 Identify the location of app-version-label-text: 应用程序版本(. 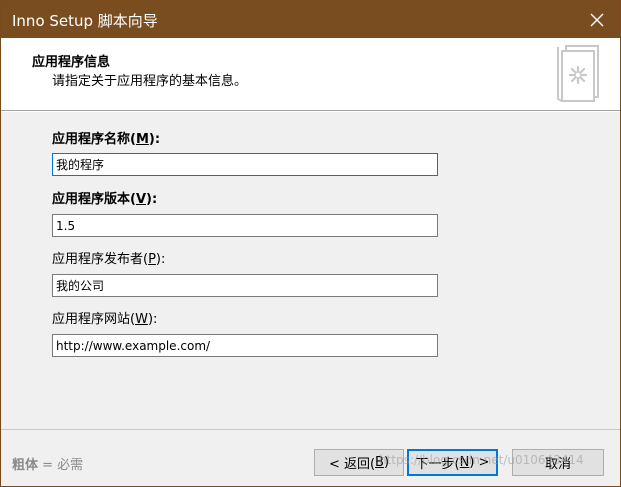
(94, 199).